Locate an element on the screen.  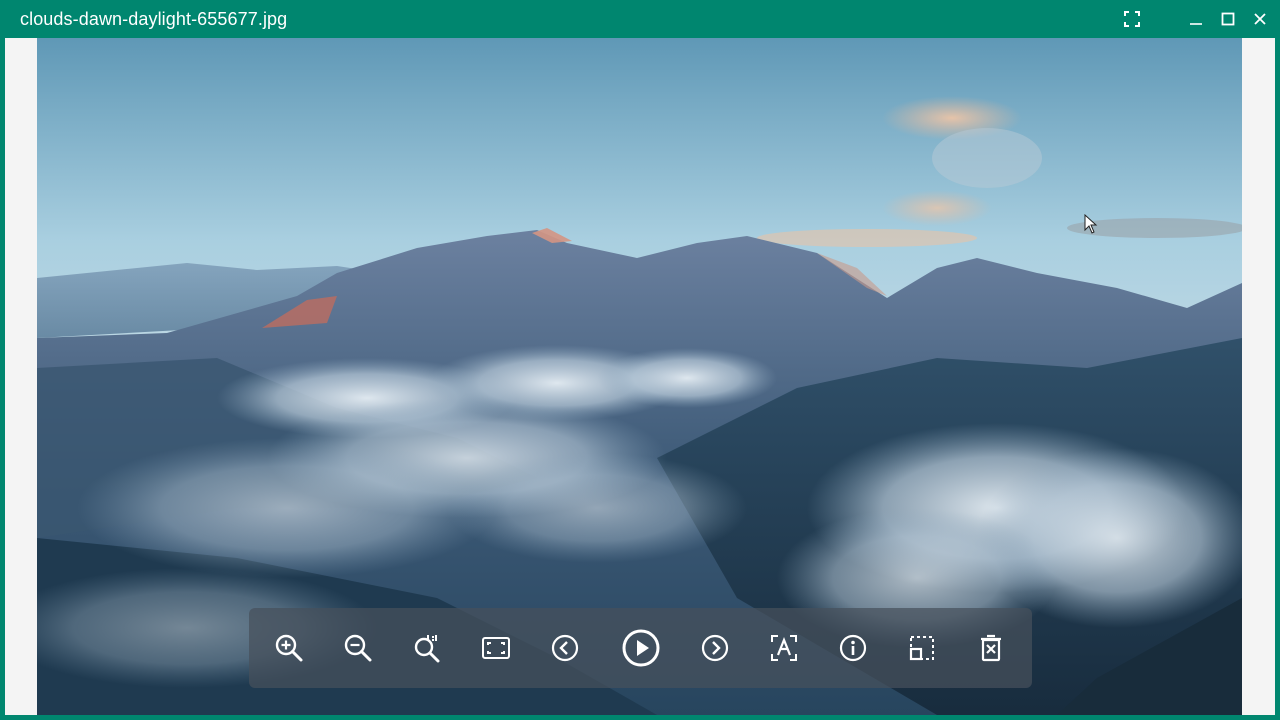
minimize-button is located at coordinates (1196, 19).